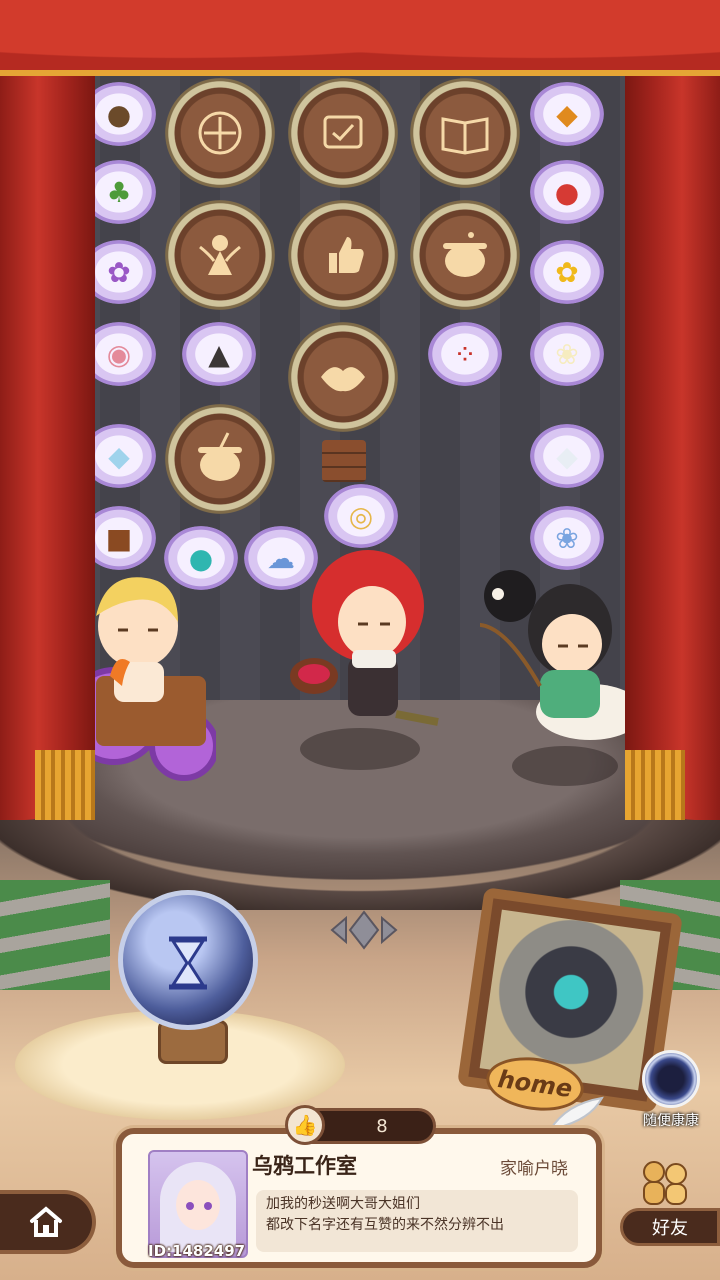  Describe the element at coordinates (385, 1225) in the screenshot. I see `message-line-2: 都改下名字还有互赞的来不然分辨不出` at that location.